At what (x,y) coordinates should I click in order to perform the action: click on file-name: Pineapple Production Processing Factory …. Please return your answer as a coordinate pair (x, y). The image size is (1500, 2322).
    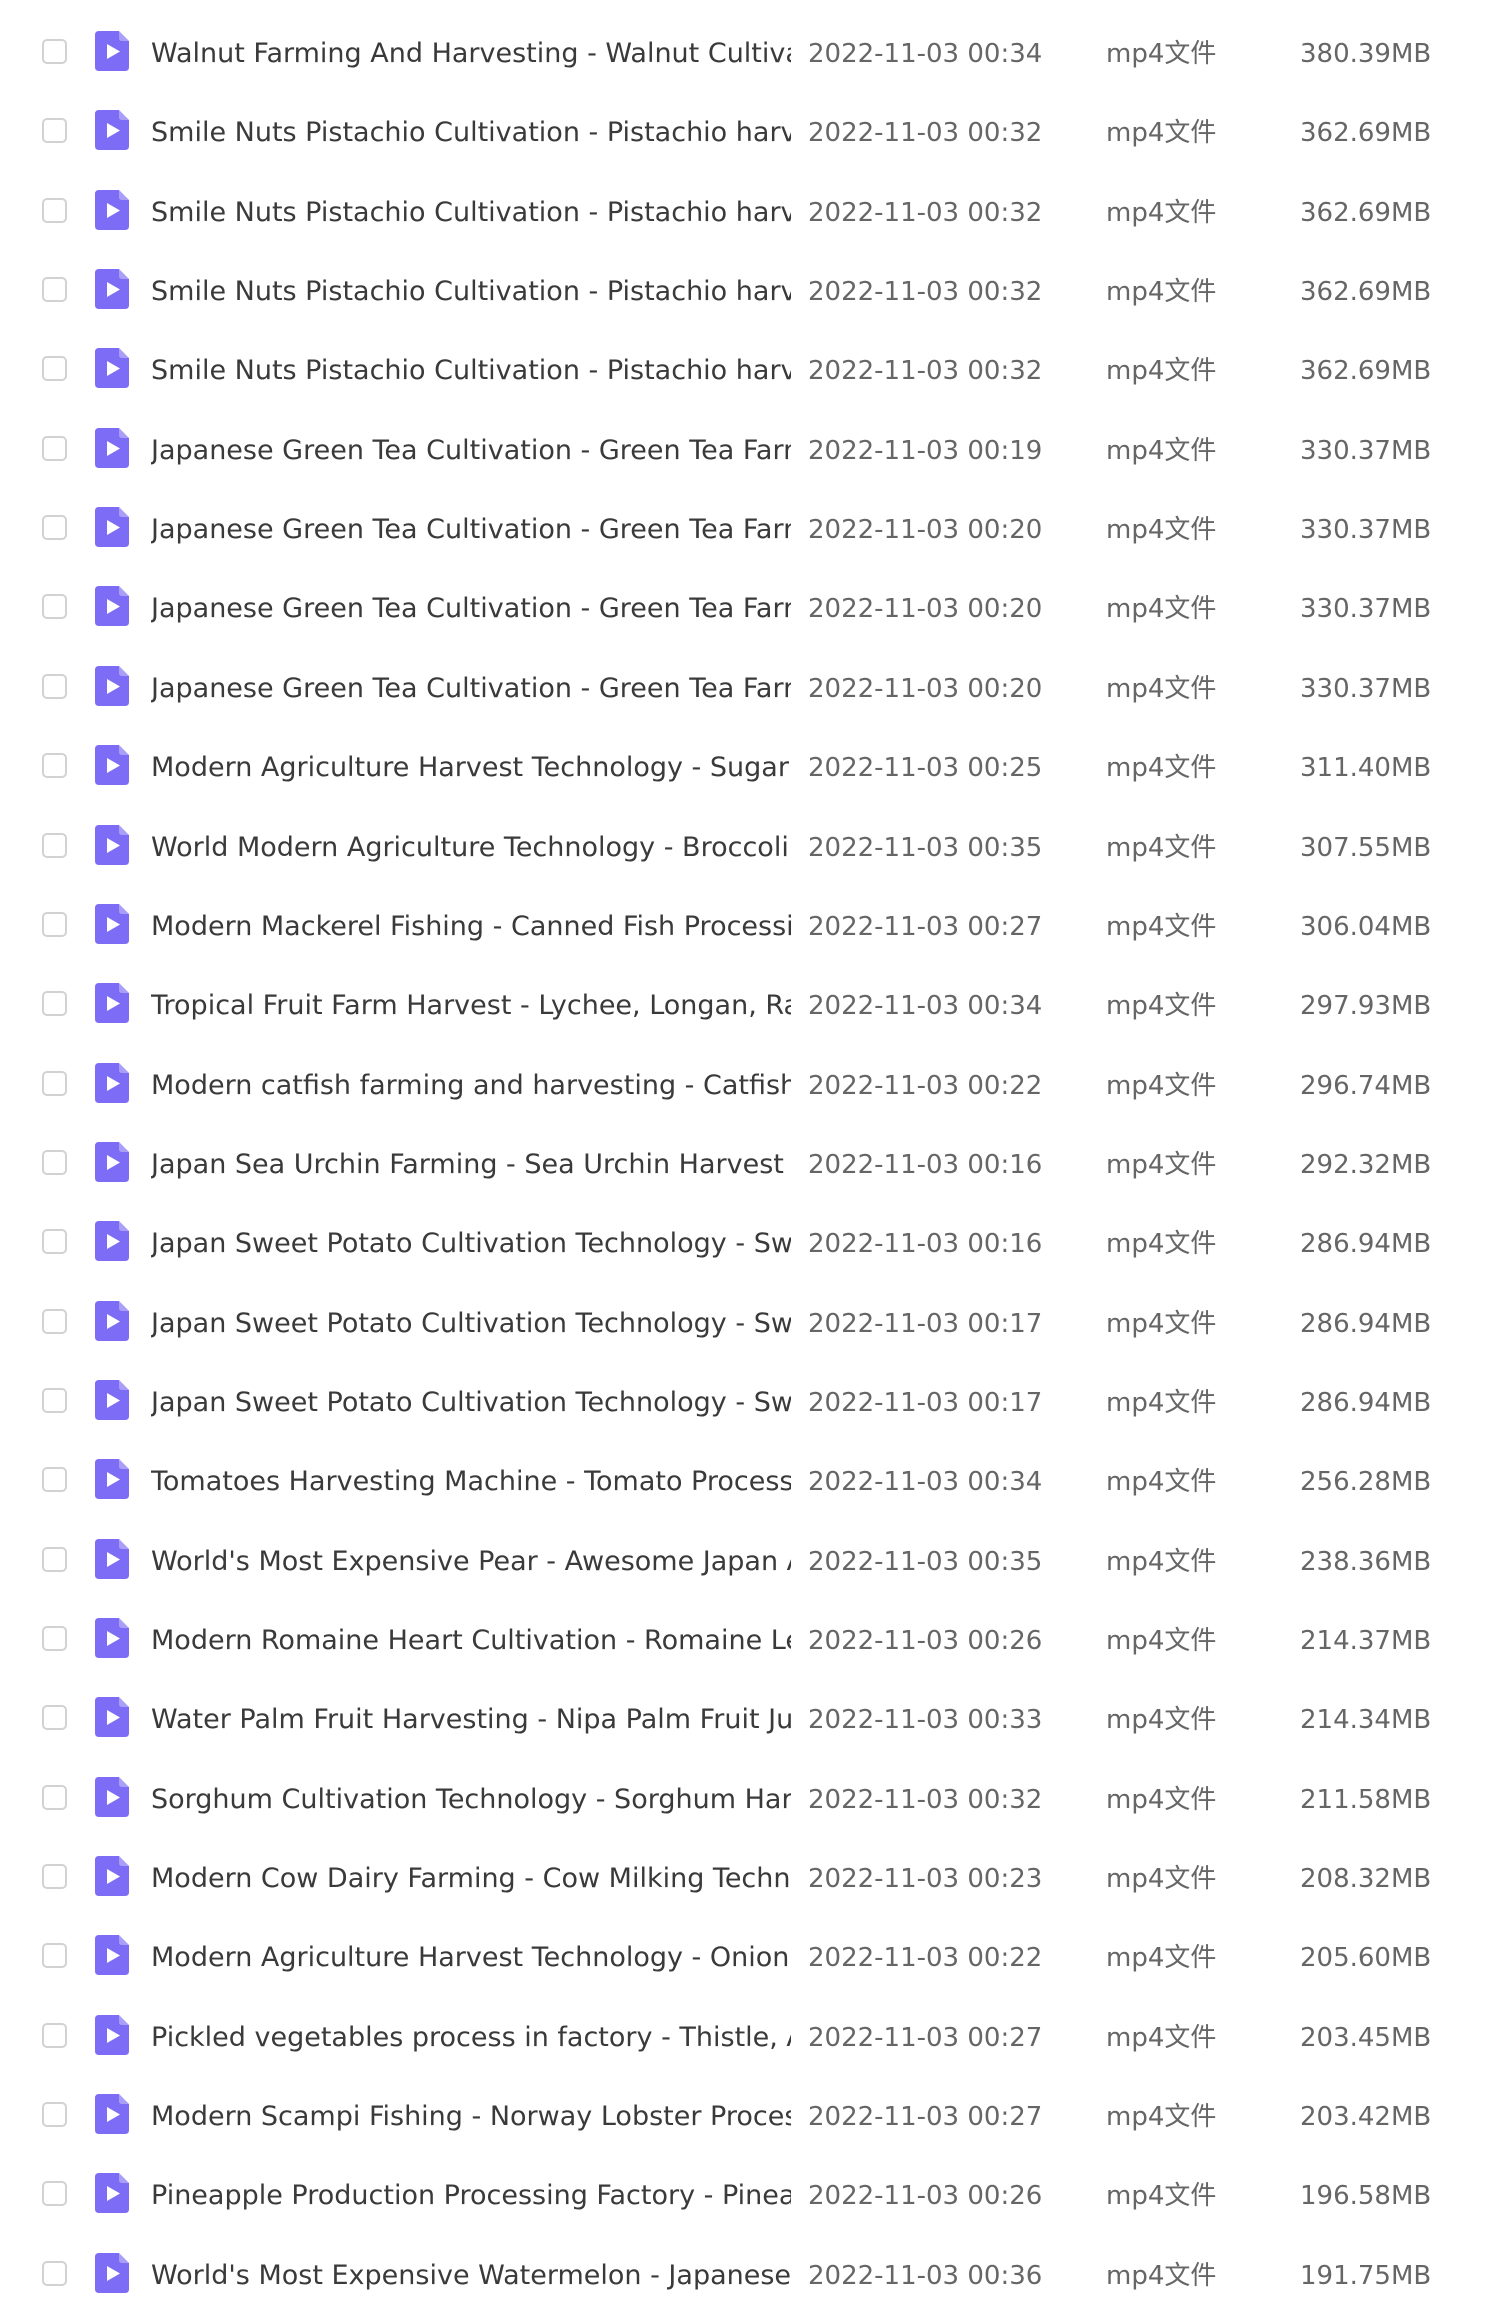
    Looking at the image, I should click on (471, 2196).